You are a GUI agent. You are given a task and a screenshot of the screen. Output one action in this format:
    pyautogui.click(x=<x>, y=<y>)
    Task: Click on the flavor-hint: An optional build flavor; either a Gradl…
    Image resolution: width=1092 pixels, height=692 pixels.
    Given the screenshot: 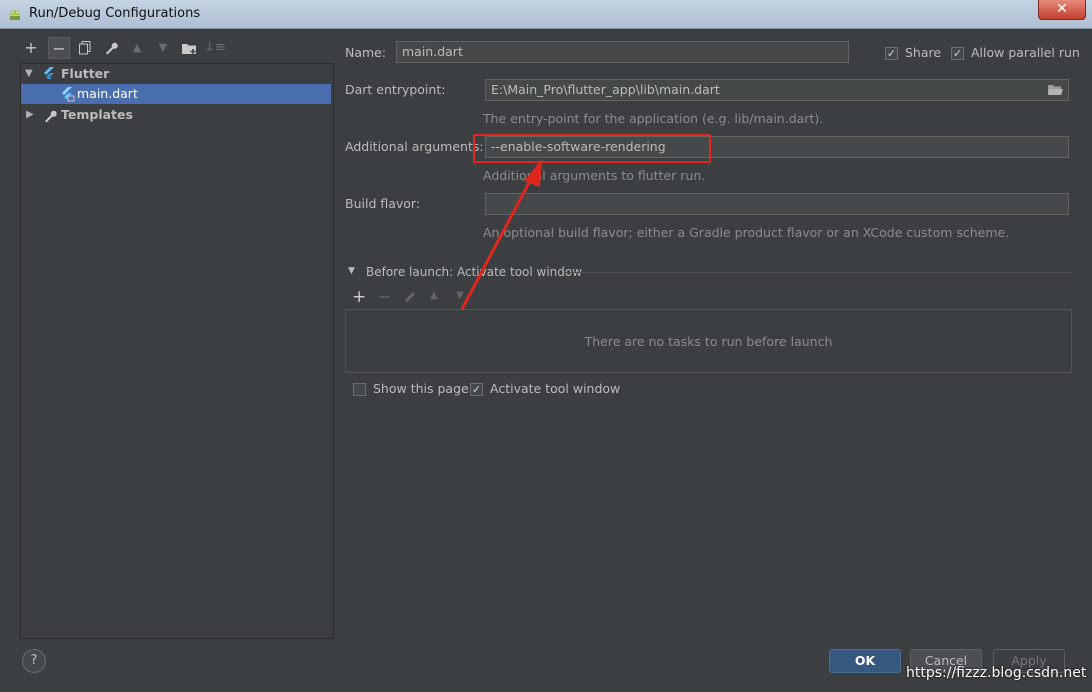 What is the action you would take?
    pyautogui.click(x=746, y=232)
    